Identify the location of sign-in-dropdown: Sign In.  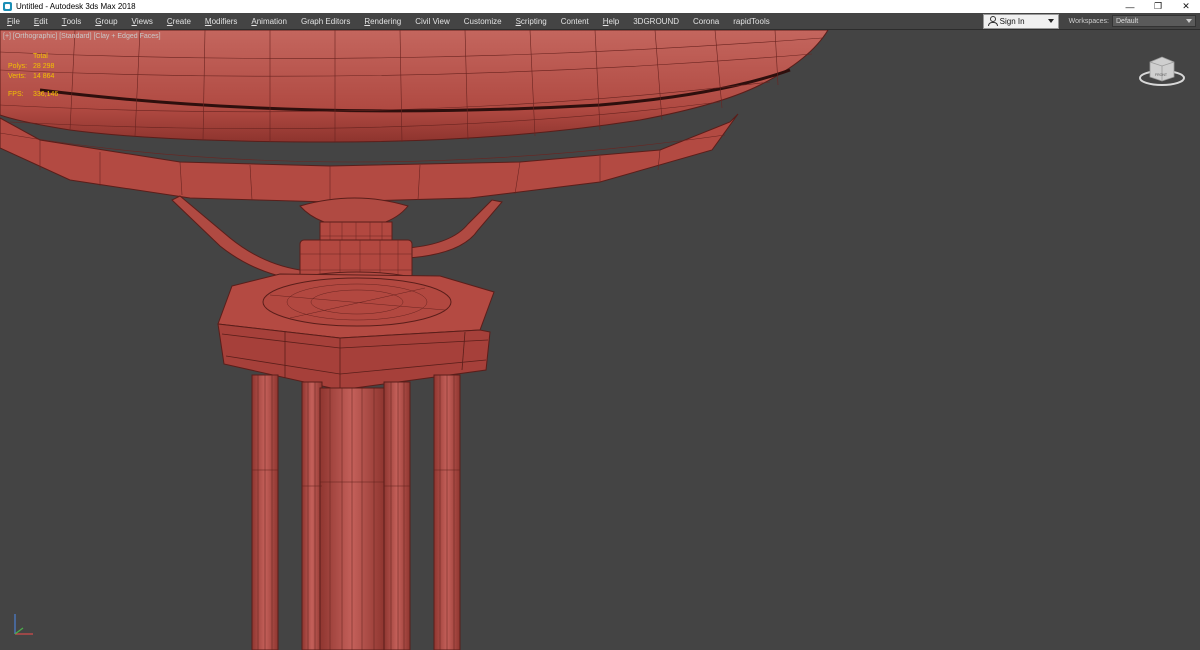
(1020, 21).